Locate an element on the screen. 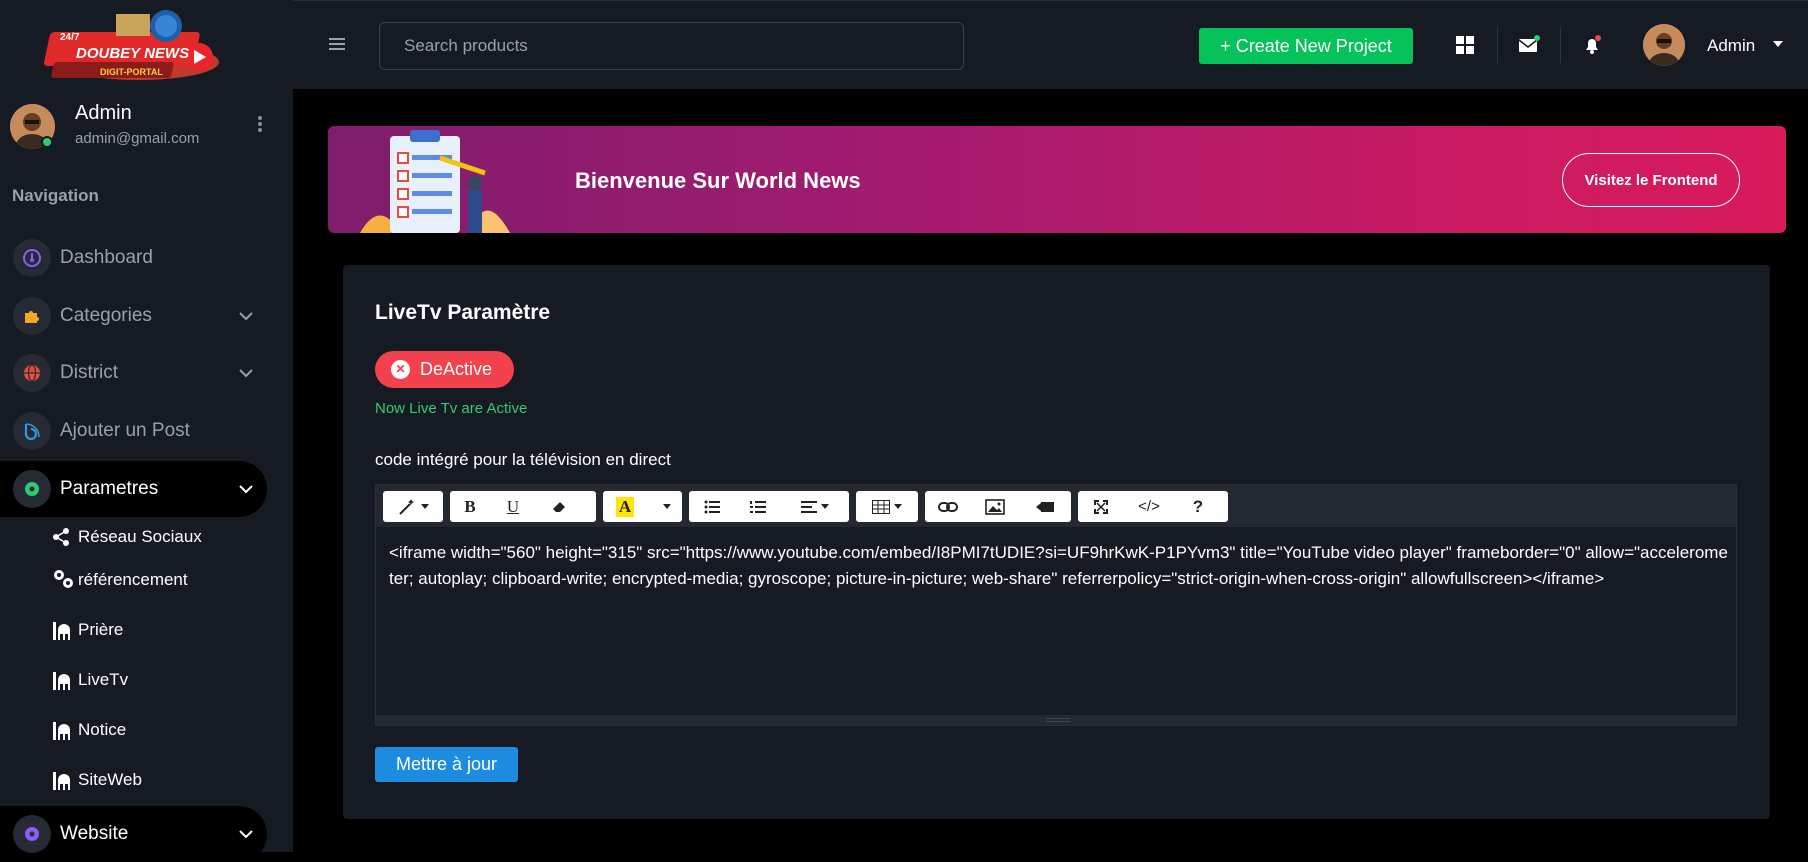  font-color-icon: A is located at coordinates (625, 506).